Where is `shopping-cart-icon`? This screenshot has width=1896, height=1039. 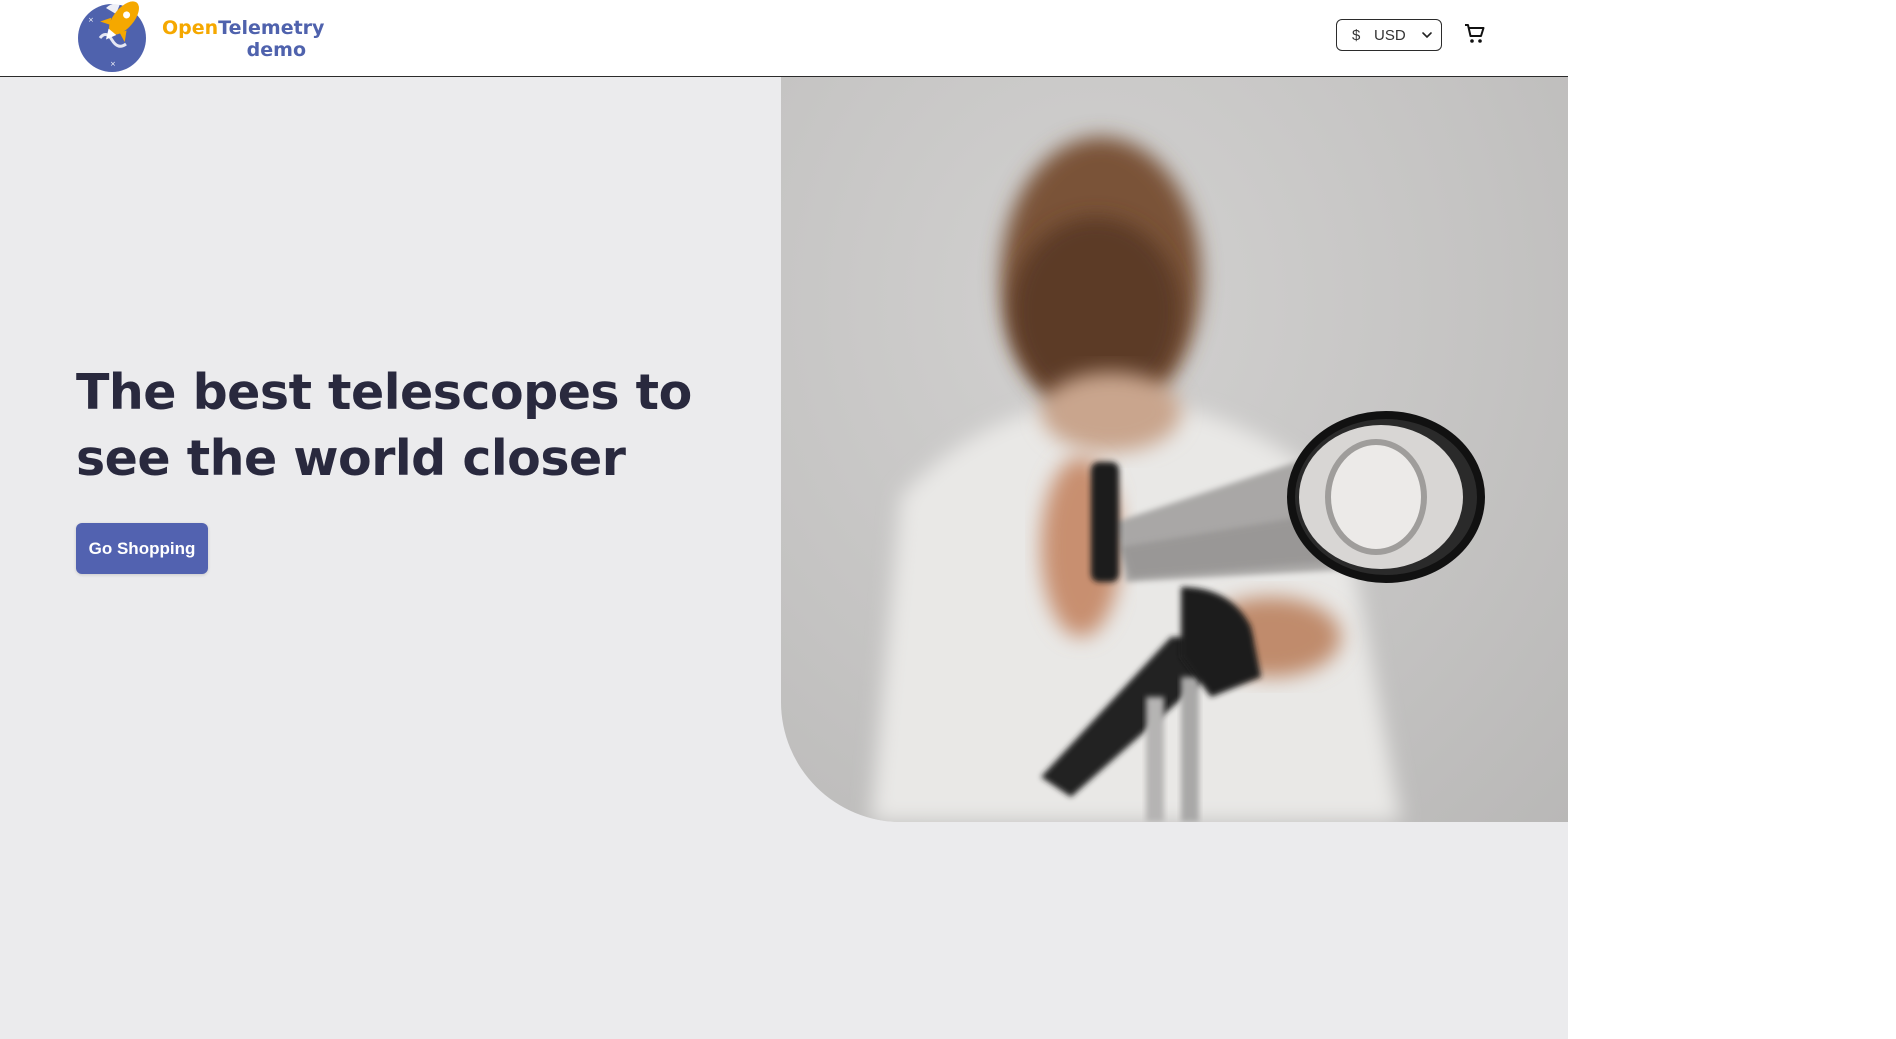
shopping-cart-icon is located at coordinates (1475, 33).